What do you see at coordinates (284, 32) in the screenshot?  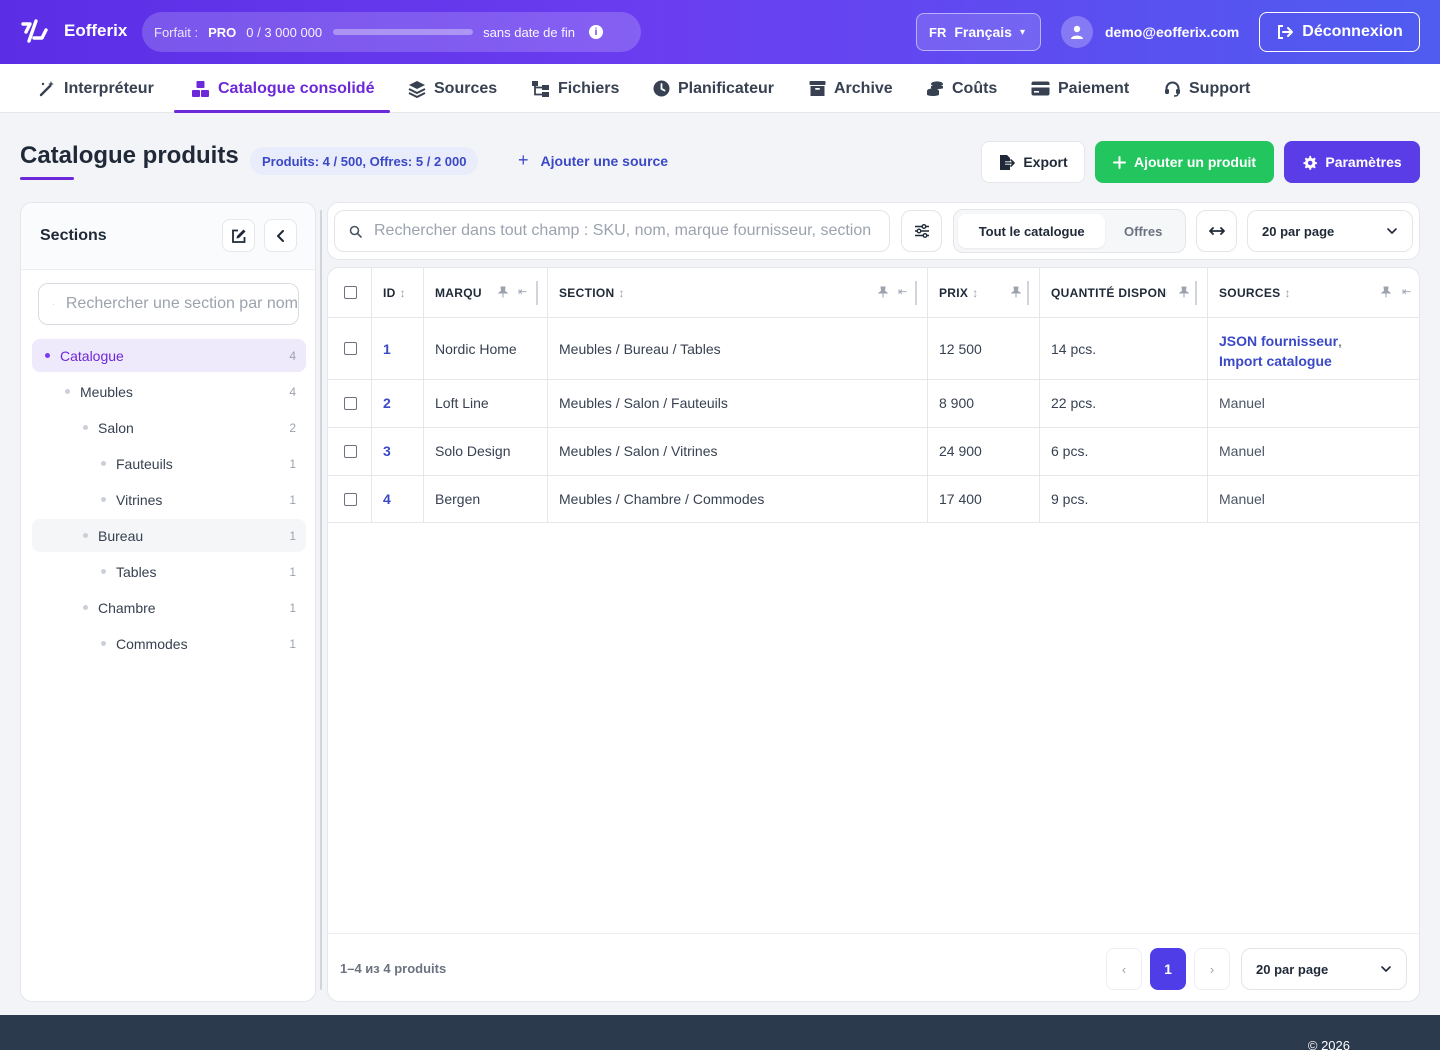 I see `plan-usage: 0 / 3 000 000` at bounding box center [284, 32].